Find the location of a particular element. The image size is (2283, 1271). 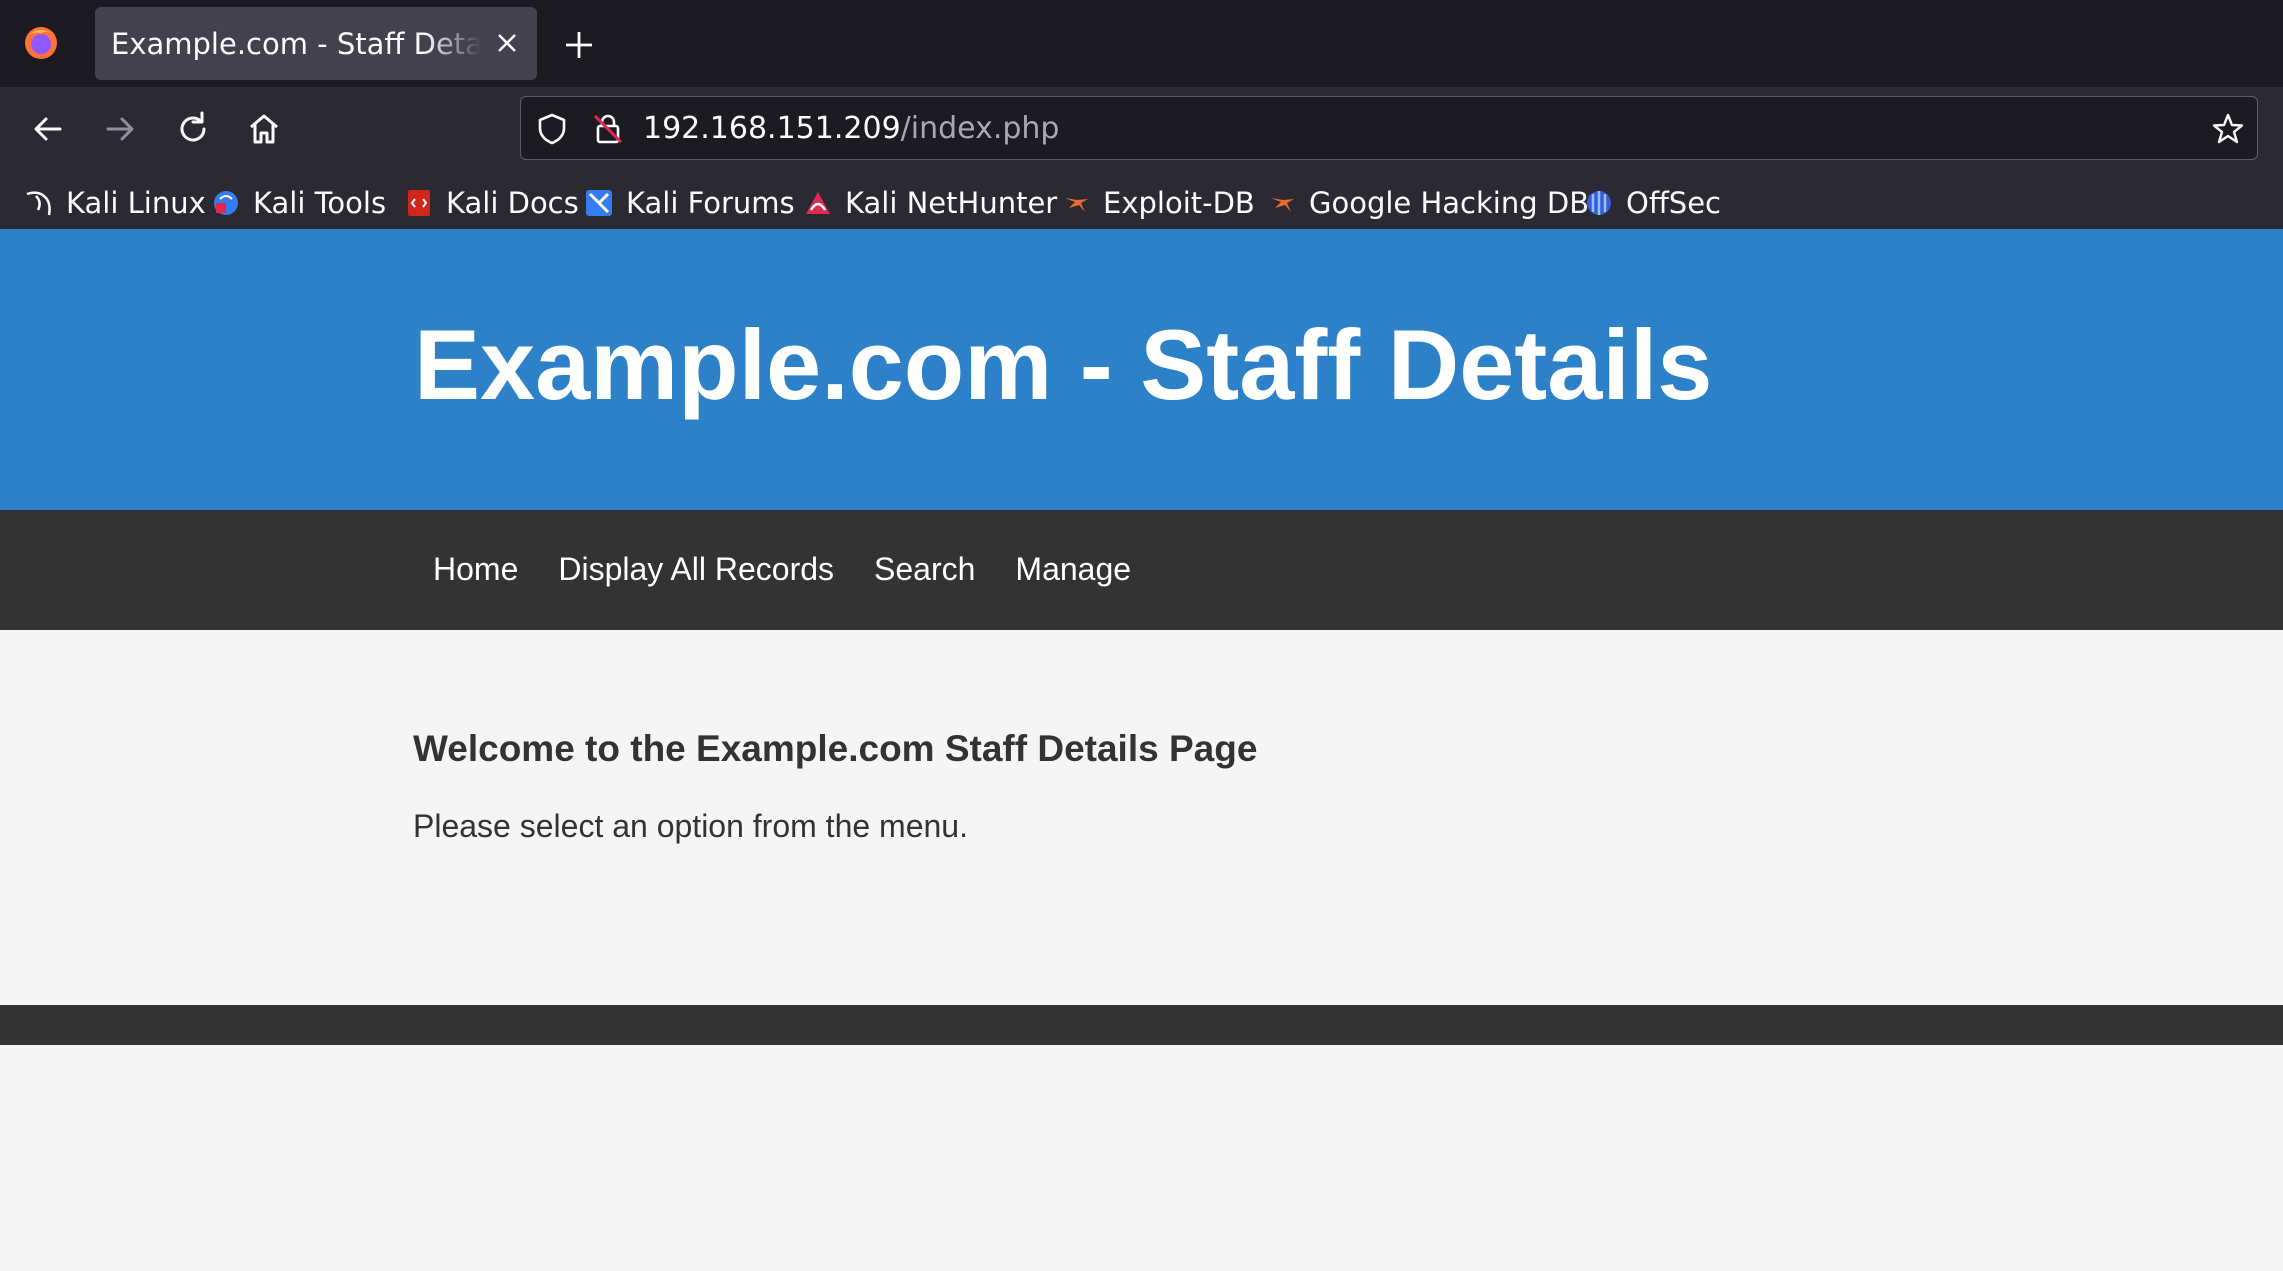

bookmark-label: Exploit-DB is located at coordinates (1179, 203).